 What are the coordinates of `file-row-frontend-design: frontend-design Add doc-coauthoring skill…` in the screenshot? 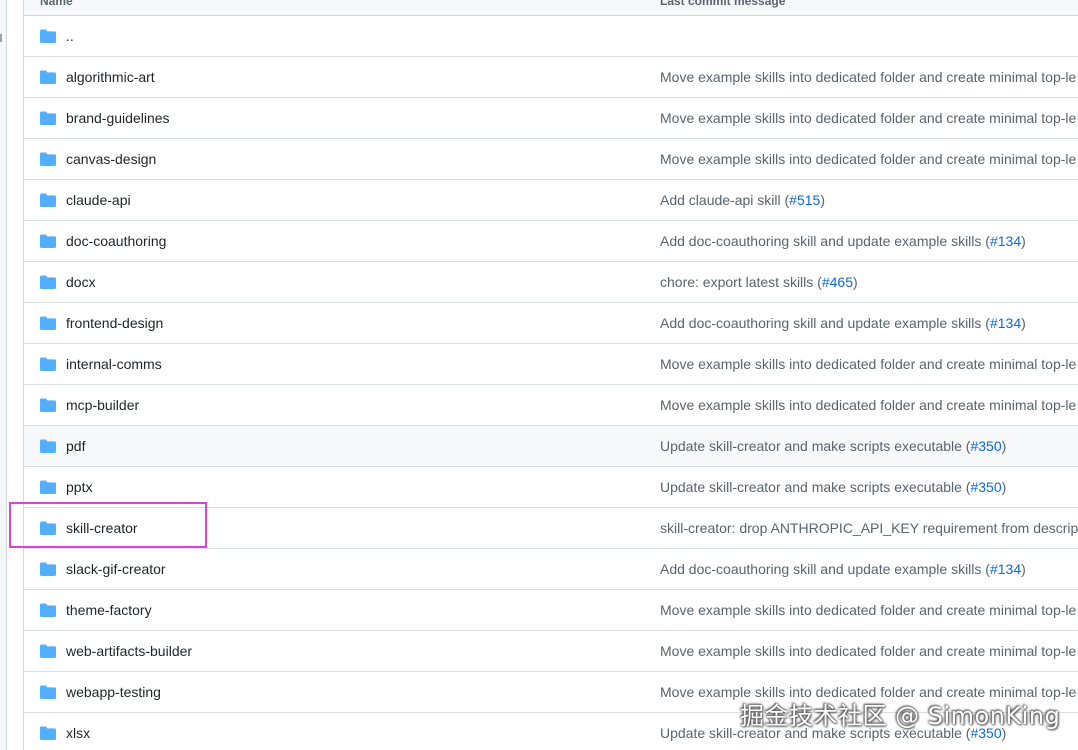 It's located at (551, 323).